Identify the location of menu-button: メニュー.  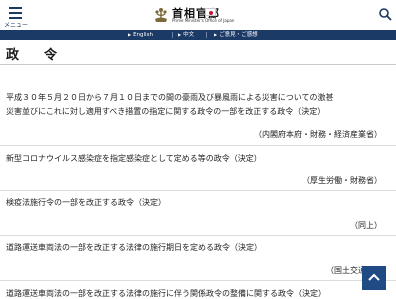
(17, 16).